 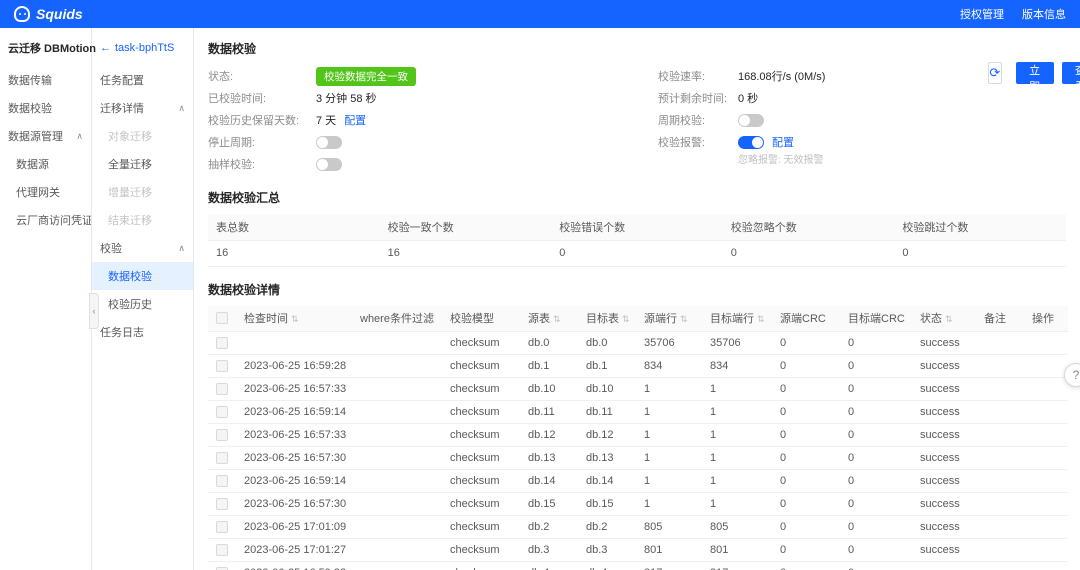 What do you see at coordinates (142, 304) in the screenshot?
I see `nav-item-validation-history: 校验历史` at bounding box center [142, 304].